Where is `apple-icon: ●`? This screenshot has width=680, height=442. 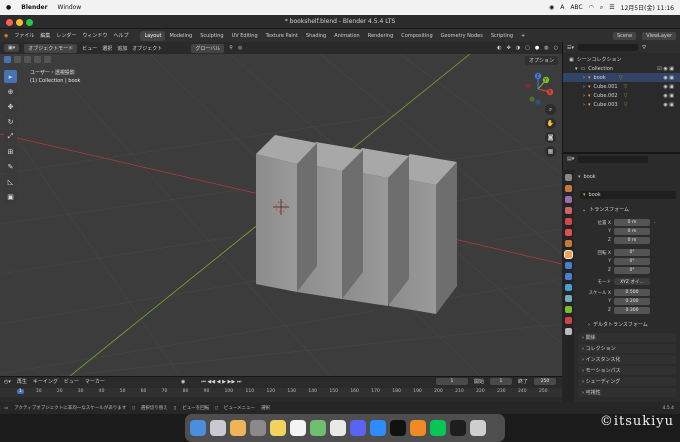 apple-icon: ● is located at coordinates (8, 7).